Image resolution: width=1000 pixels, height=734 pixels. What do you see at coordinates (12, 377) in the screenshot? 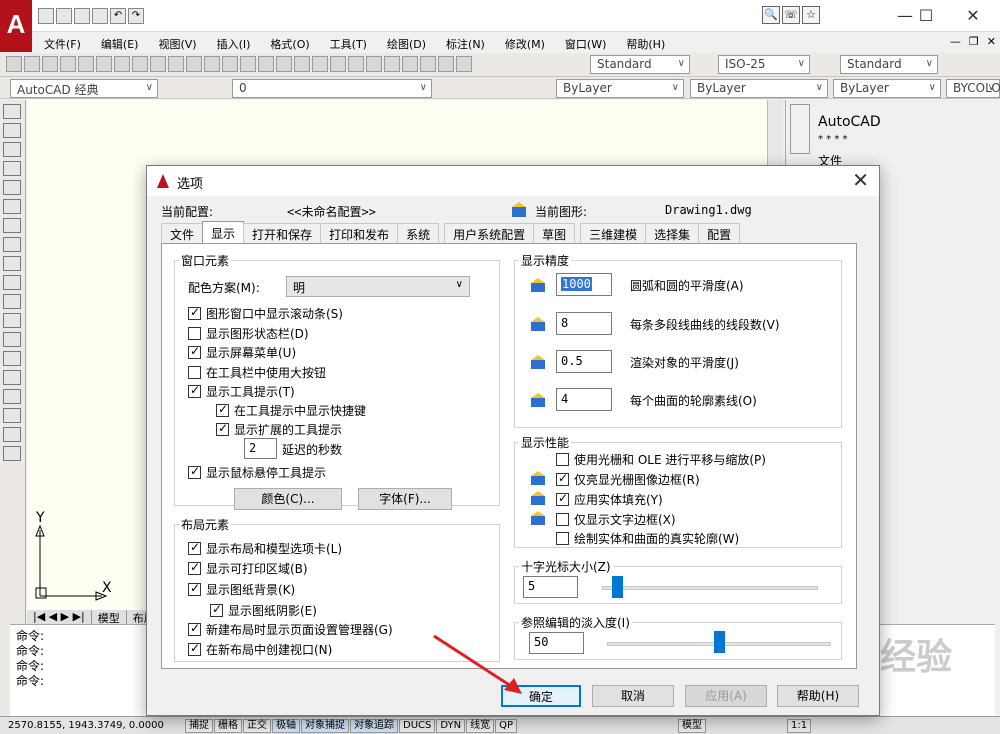
I see `hatch-icon` at bounding box center [12, 377].